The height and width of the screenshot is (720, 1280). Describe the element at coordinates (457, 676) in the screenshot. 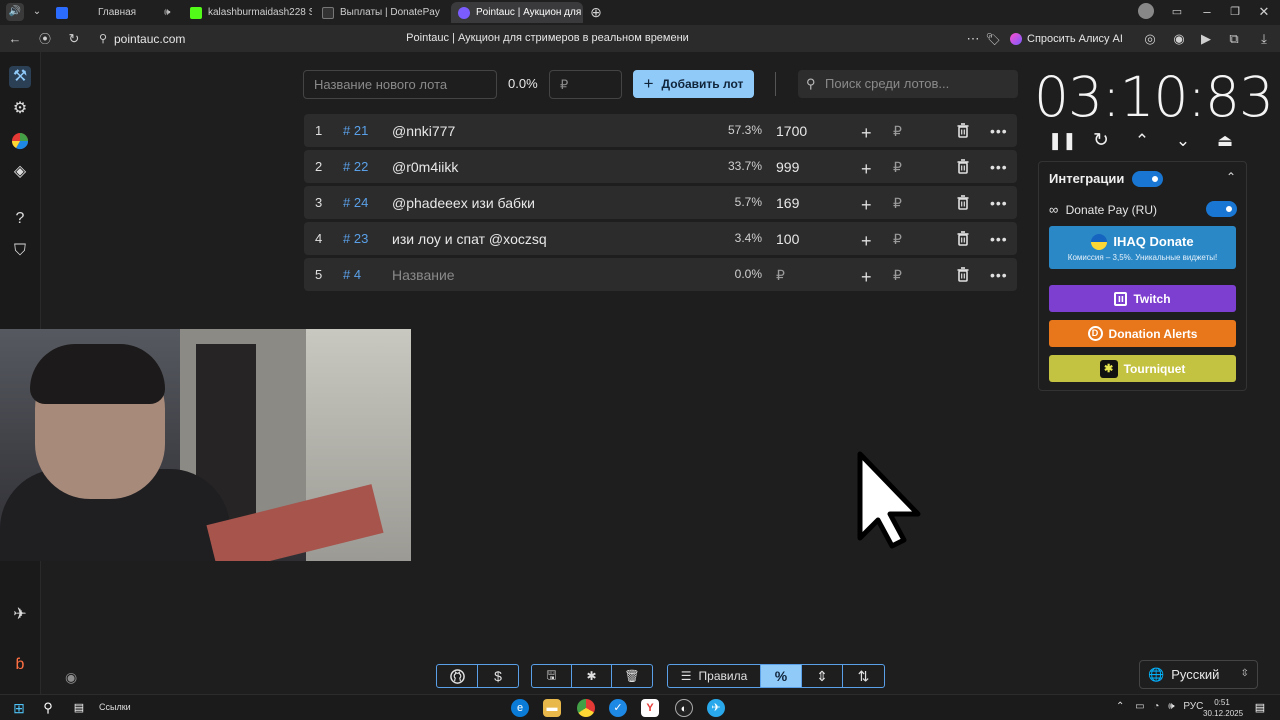

I see `github-icon` at that location.